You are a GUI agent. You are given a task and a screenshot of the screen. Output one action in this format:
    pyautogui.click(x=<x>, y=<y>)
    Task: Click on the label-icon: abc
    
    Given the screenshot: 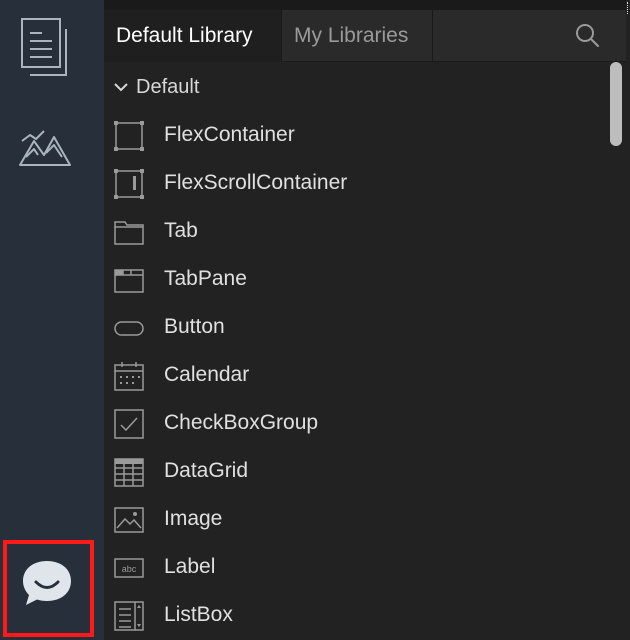 What is the action you would take?
    pyautogui.click(x=129, y=568)
    